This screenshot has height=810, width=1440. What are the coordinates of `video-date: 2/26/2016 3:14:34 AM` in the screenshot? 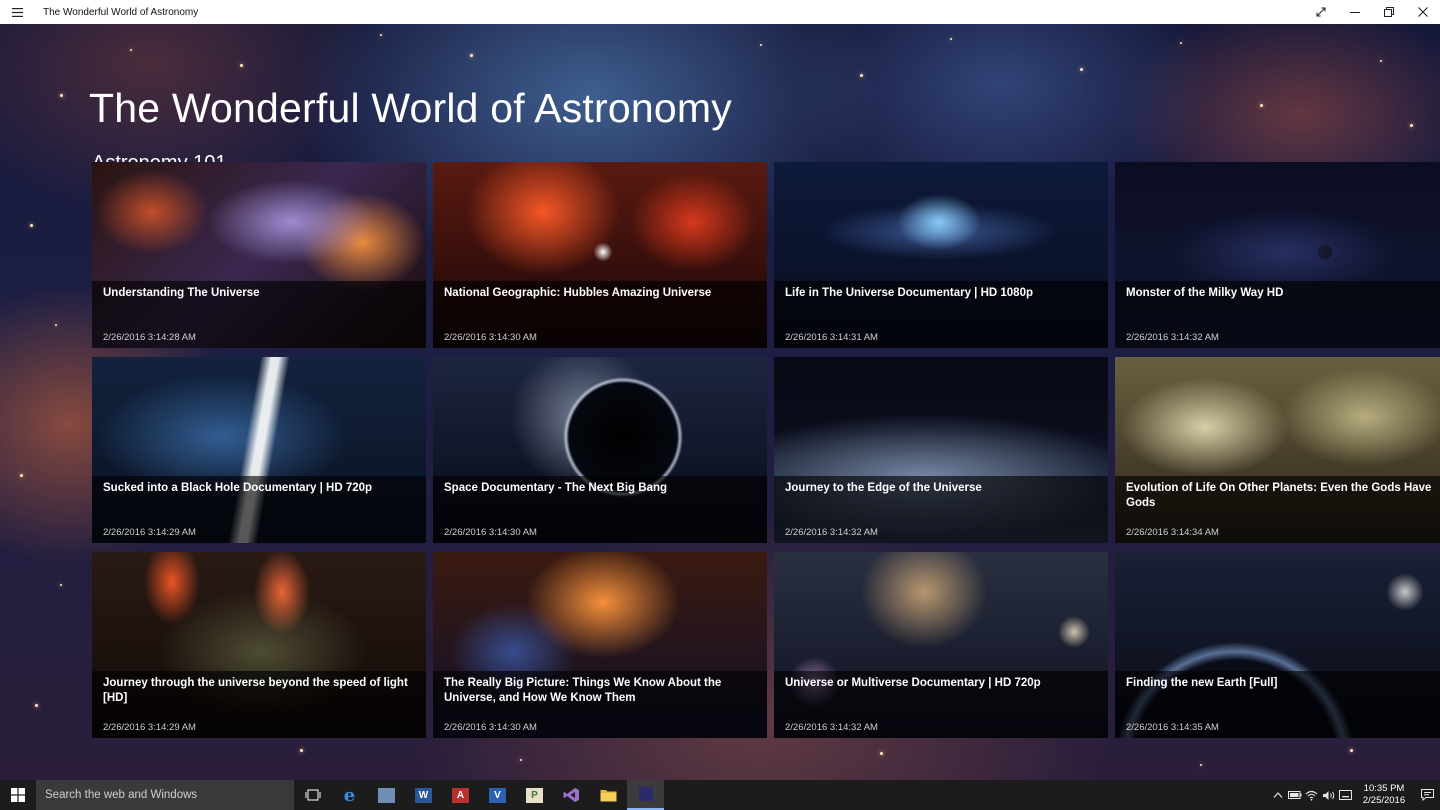 It's located at (1172, 532).